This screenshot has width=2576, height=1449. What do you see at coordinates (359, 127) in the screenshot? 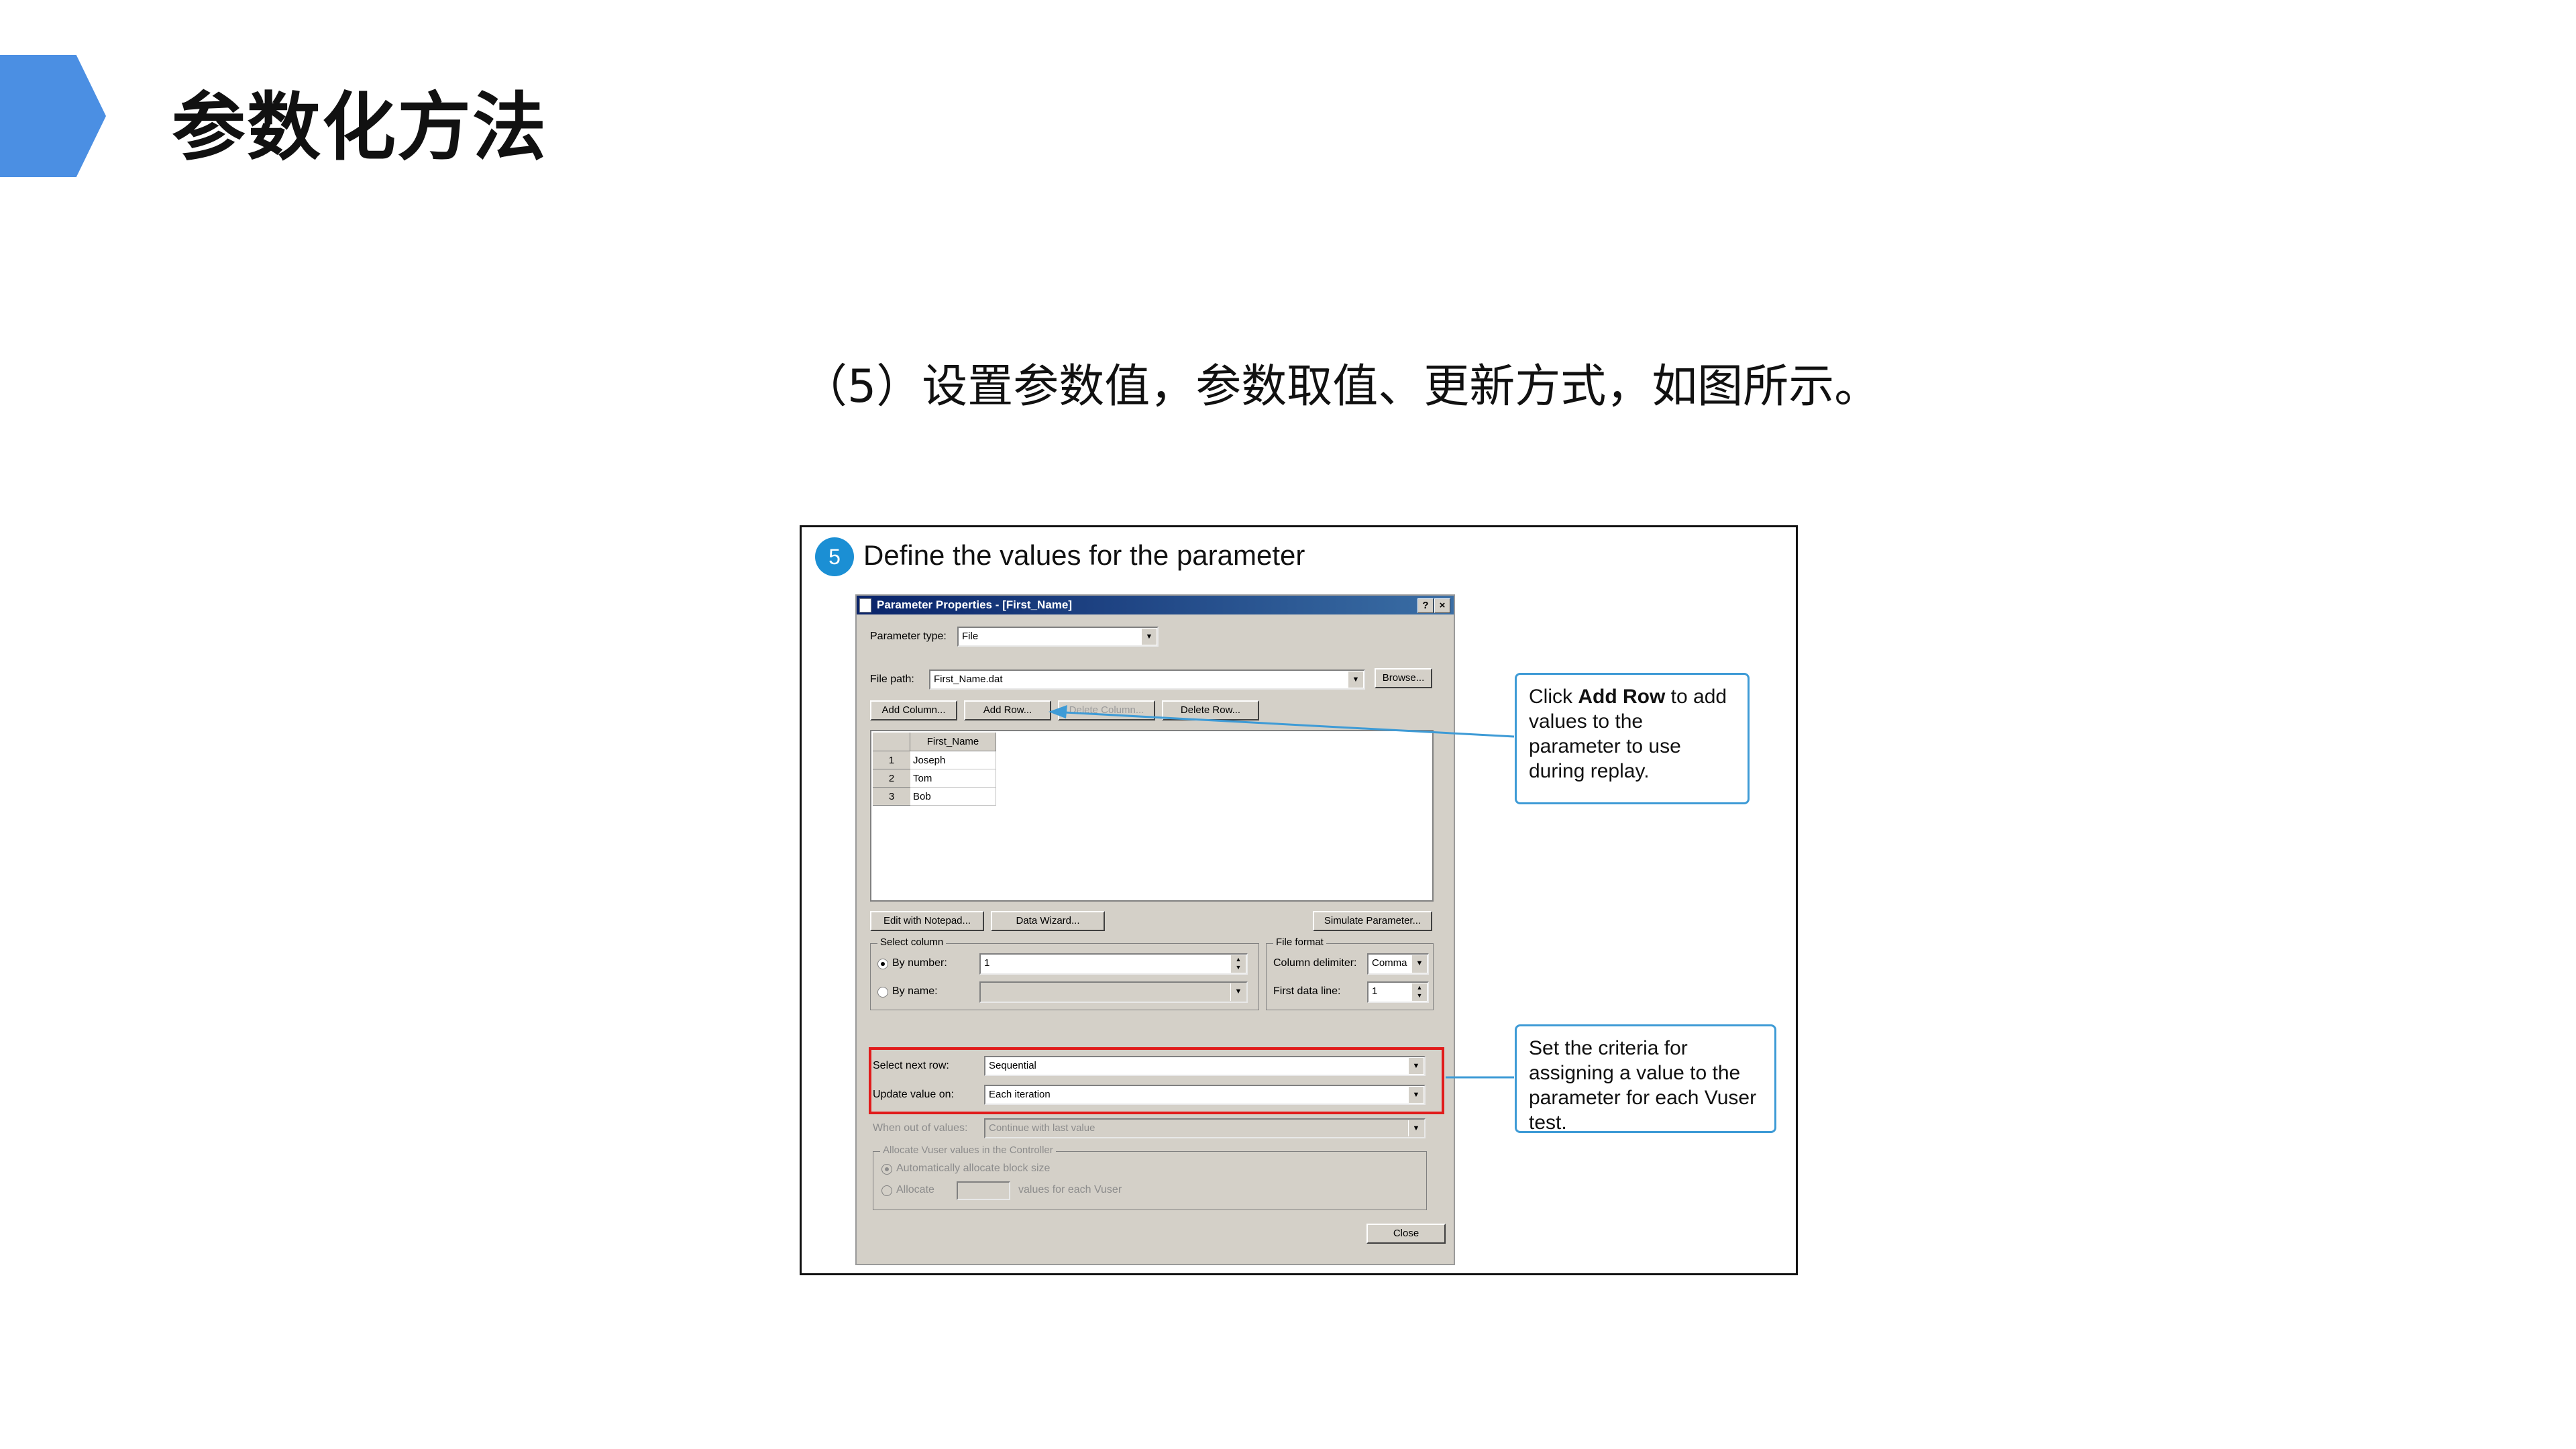
I see `slide-title: 参数化方法` at bounding box center [359, 127].